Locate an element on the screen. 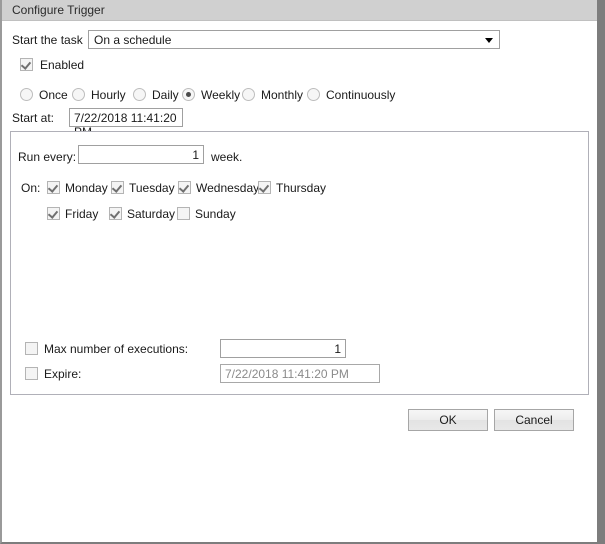 This screenshot has width=605, height=544. start-at-label: Start at: is located at coordinates (33, 118).